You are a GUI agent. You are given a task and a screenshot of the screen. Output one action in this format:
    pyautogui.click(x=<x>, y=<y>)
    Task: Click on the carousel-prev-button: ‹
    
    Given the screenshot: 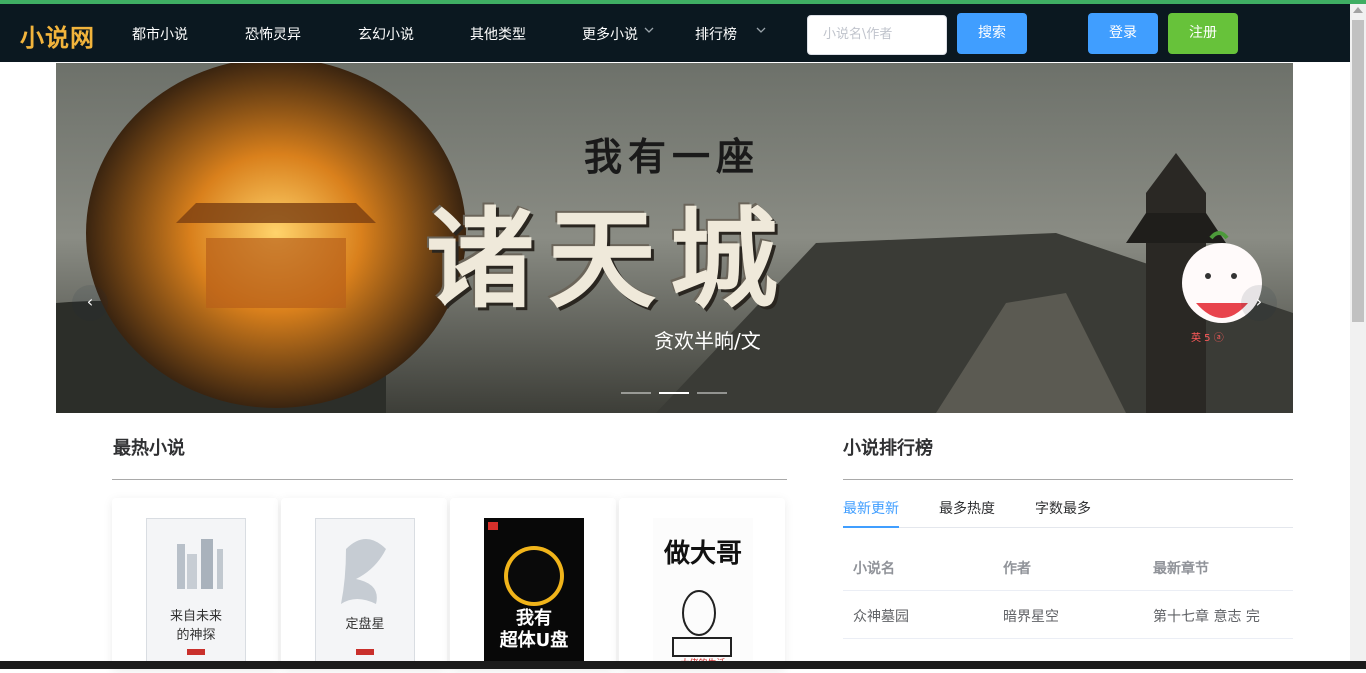 What is the action you would take?
    pyautogui.click(x=90, y=303)
    